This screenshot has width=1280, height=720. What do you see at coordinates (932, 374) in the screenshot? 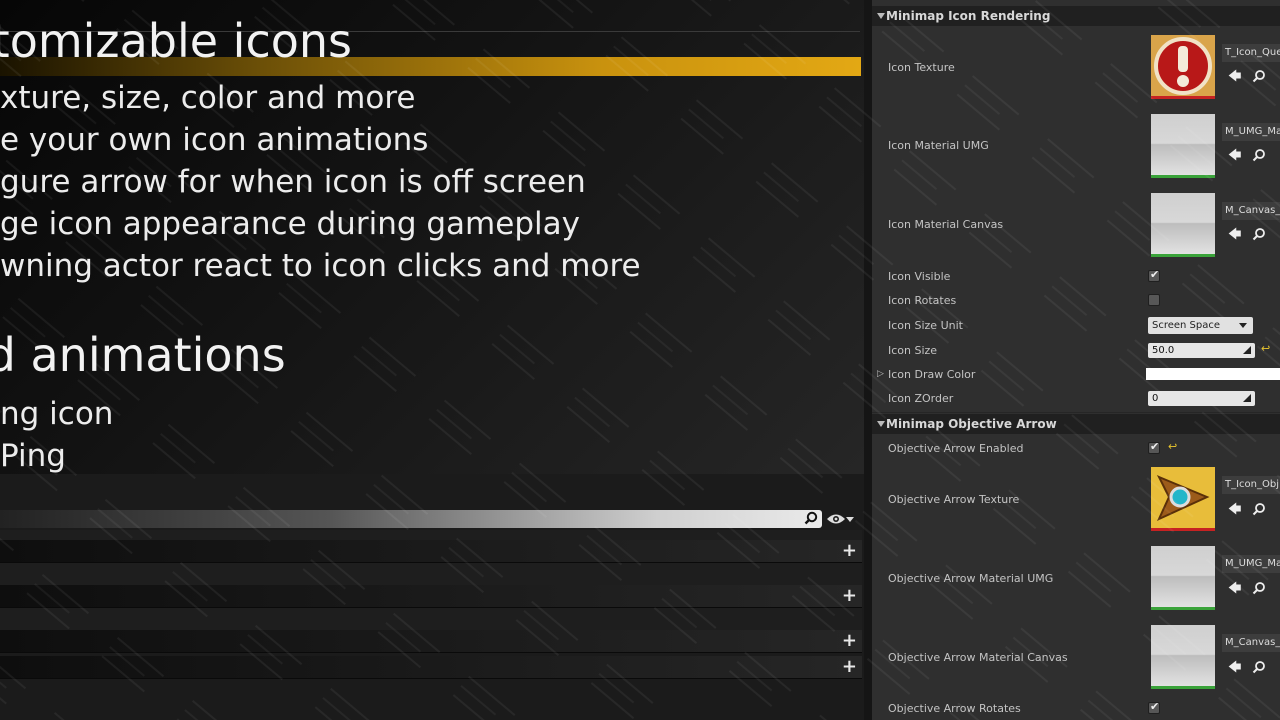
I see `prop-icon-draw-color-label: Icon Draw Color` at bounding box center [932, 374].